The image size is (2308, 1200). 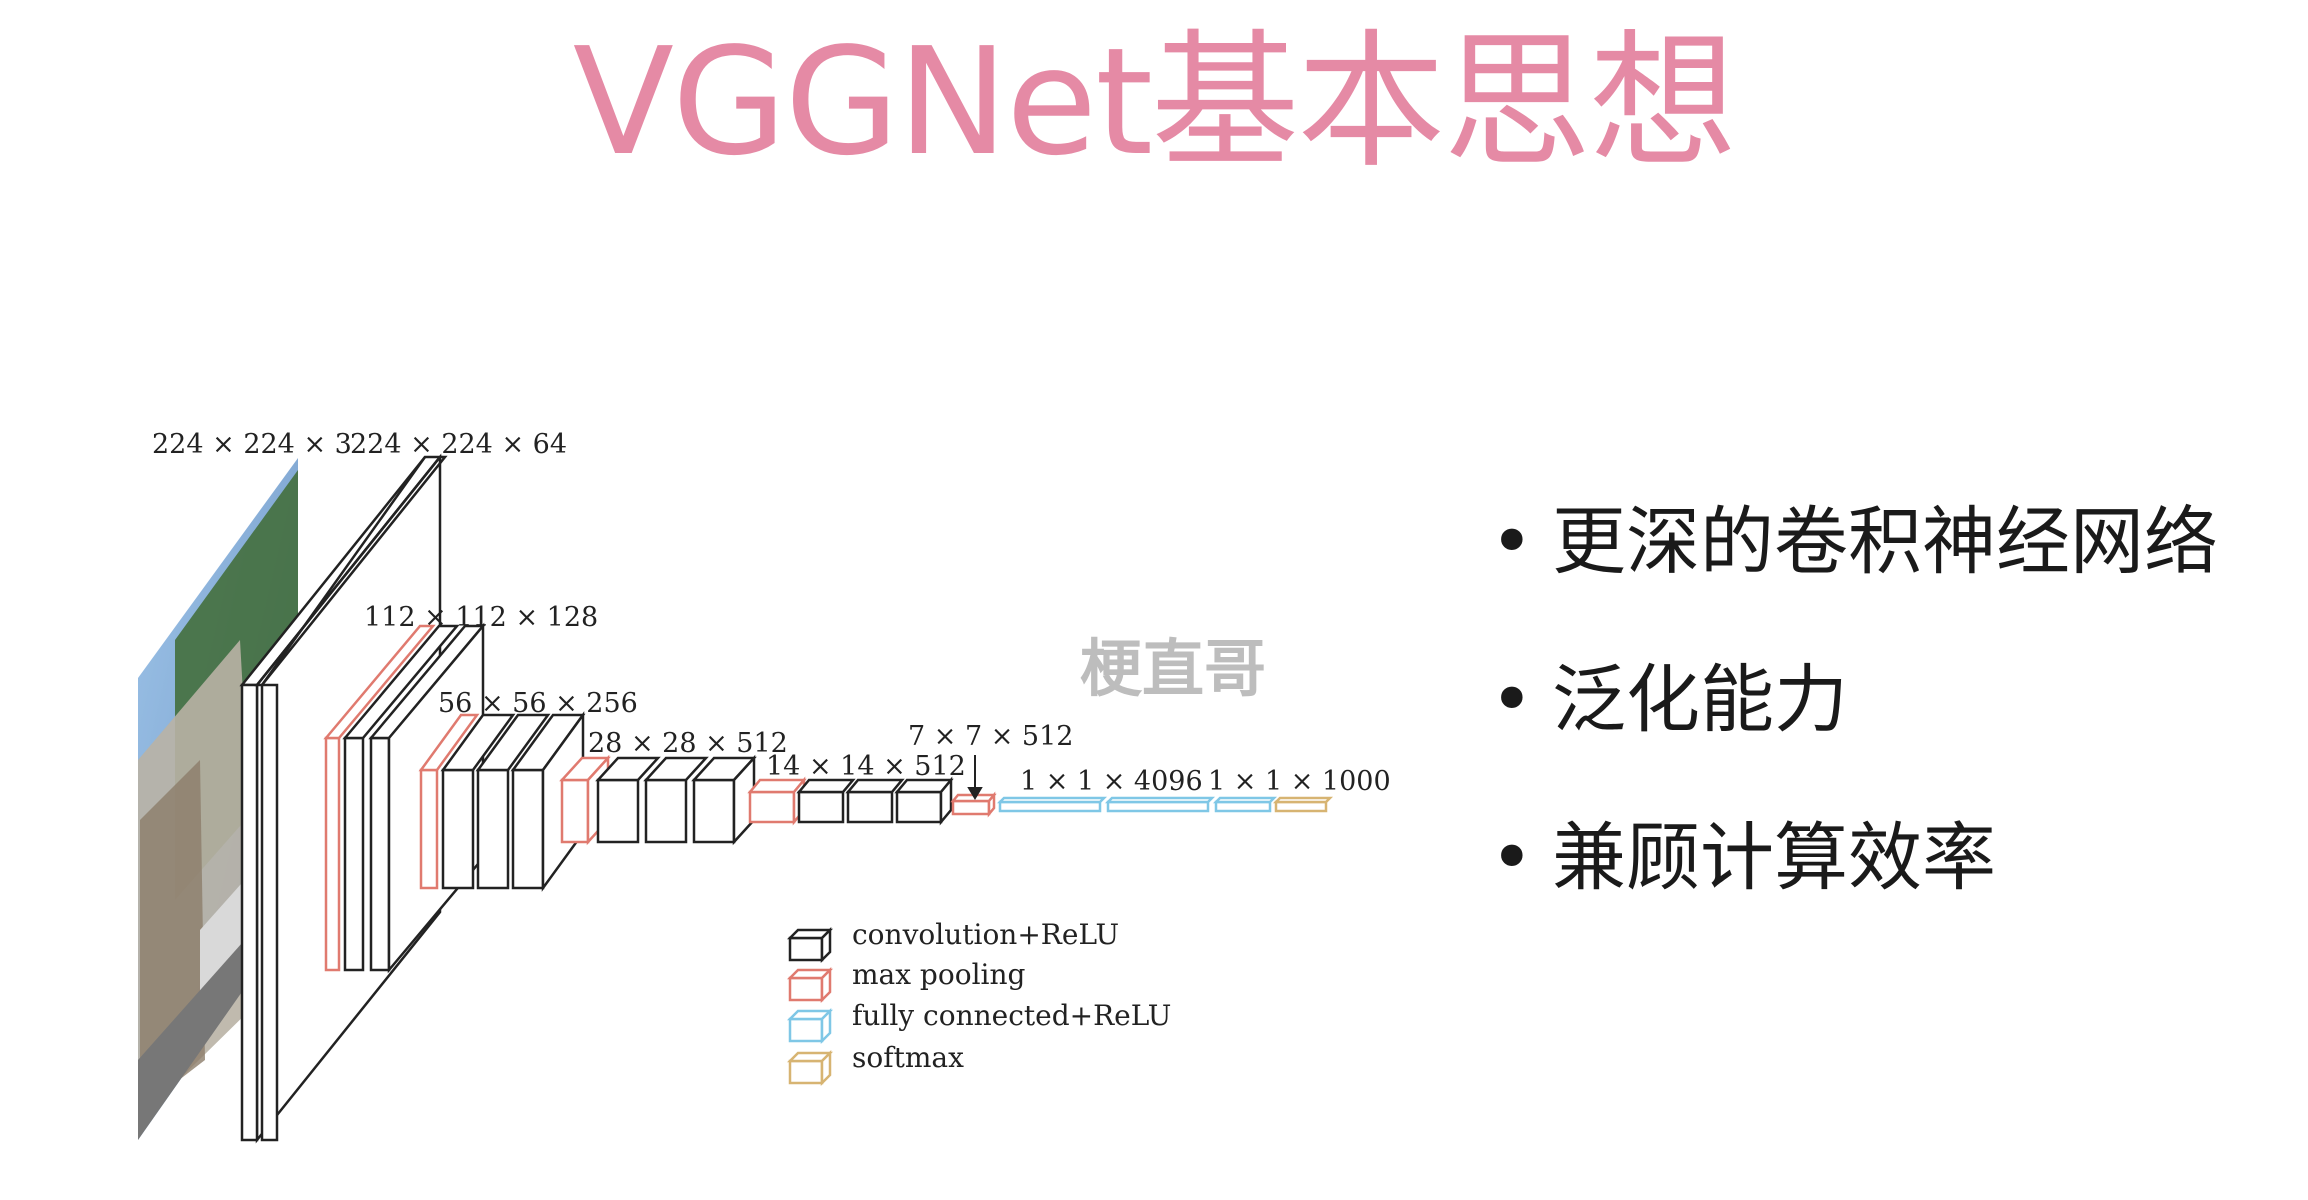 I want to click on legend-item-max-pooling: max pooling, so click(x=906, y=981).